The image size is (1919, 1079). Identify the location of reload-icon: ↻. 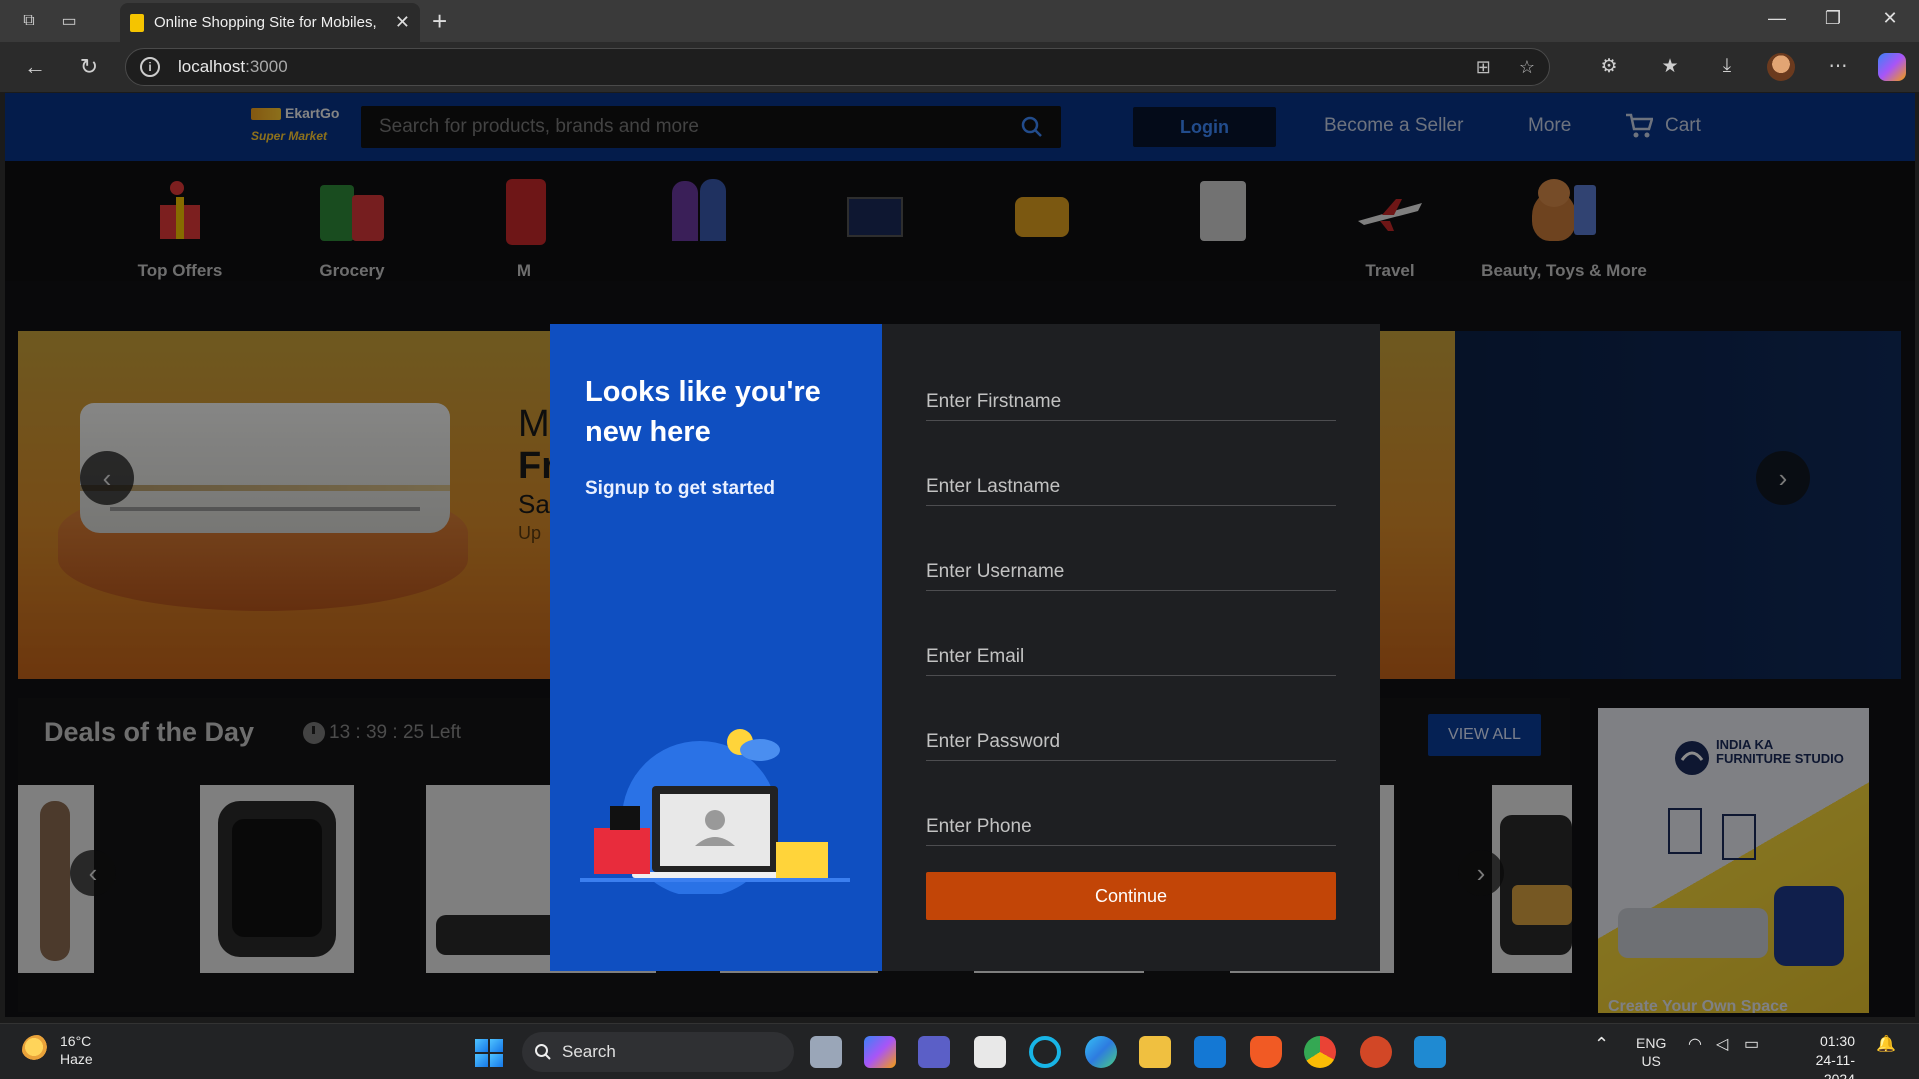
(89, 67).